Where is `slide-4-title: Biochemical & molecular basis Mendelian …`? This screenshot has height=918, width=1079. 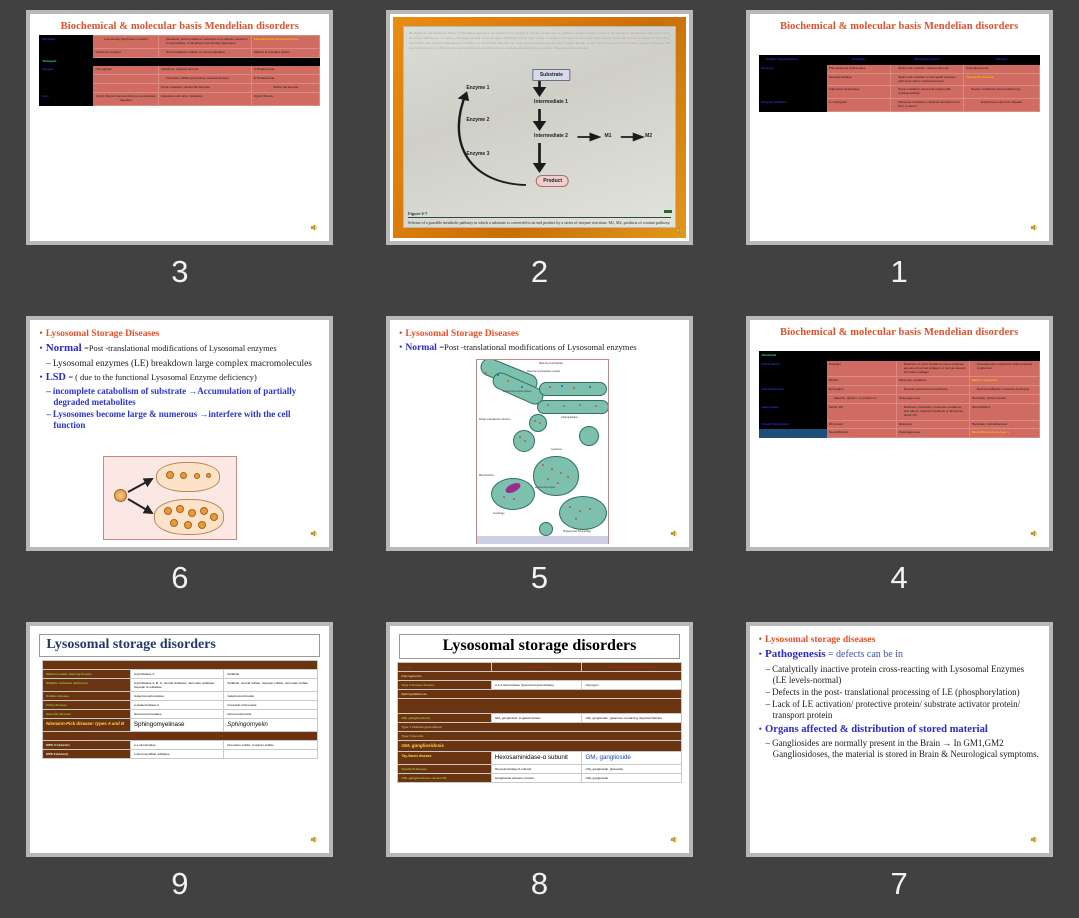
slide-4-title: Biochemical & molecular basis Mendelian … is located at coordinates (899, 332).